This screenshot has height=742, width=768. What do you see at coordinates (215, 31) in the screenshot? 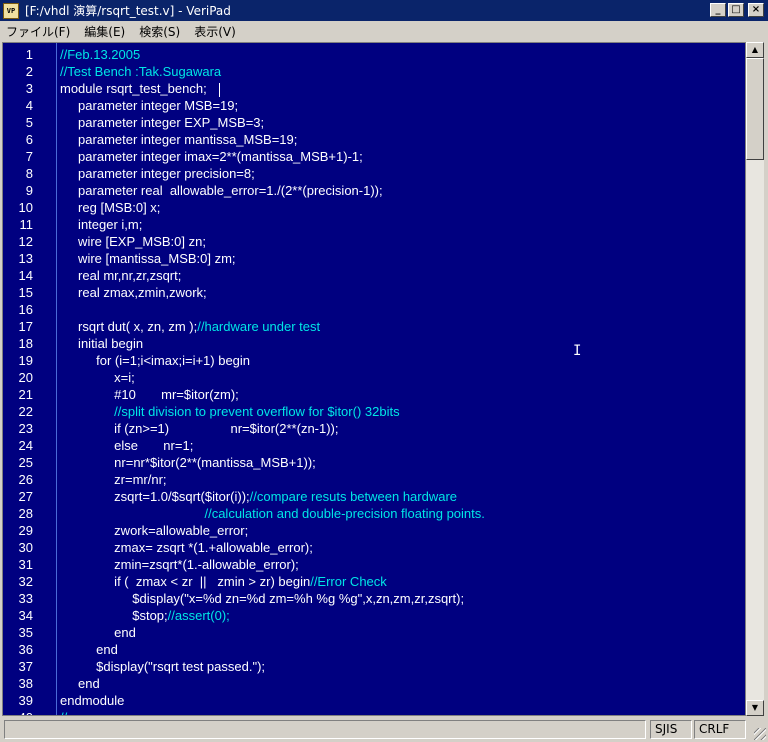
I see `menu-view: 表示(V)` at bounding box center [215, 31].